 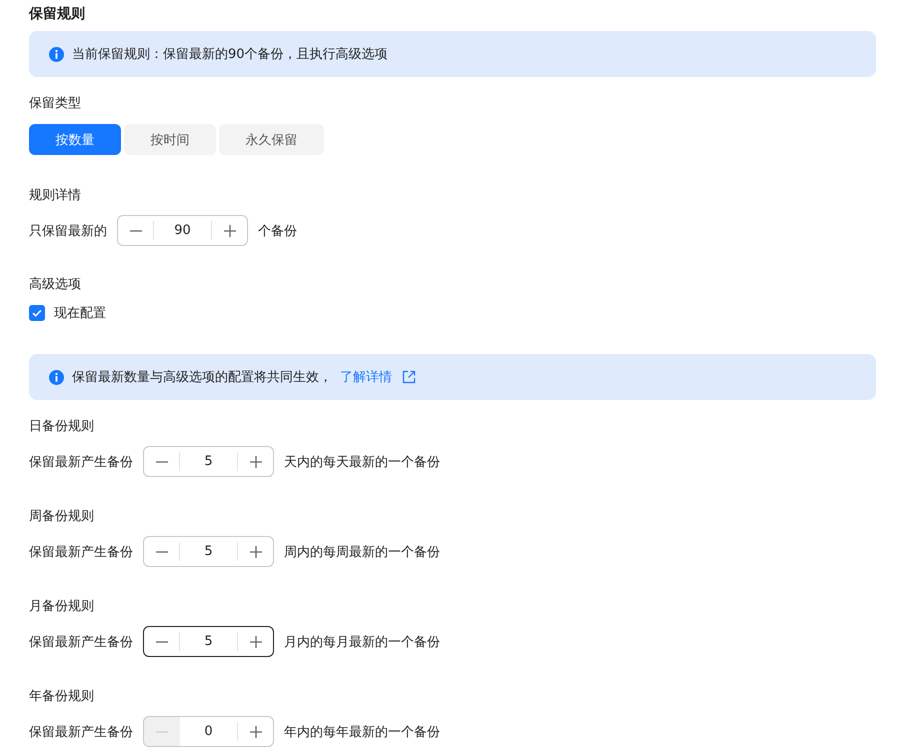 I want to click on info-text: 保留最新数量与高级选项的配置将共同生效，, so click(x=202, y=377).